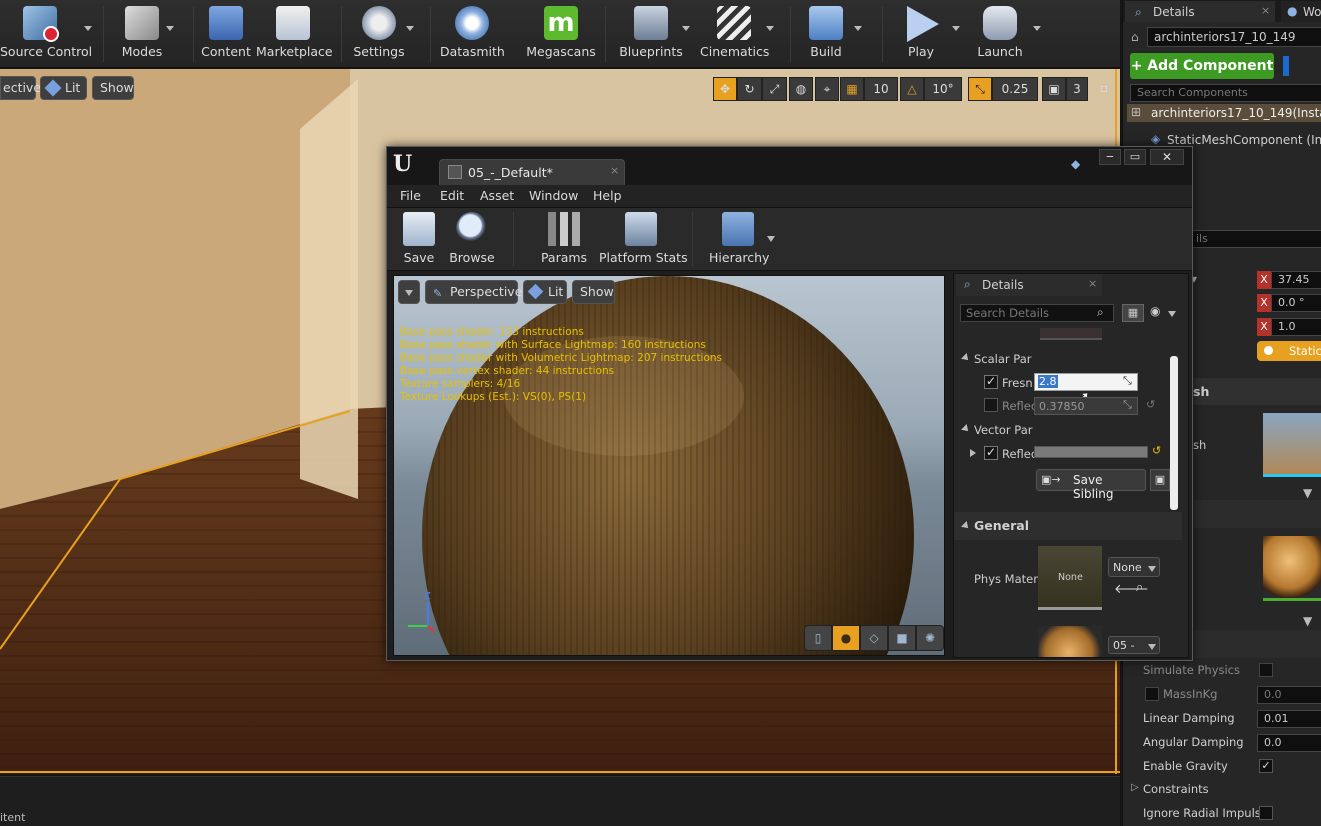 The image size is (1321, 826). Describe the element at coordinates (833, 34) in the screenshot. I see `build-button: Build` at that location.